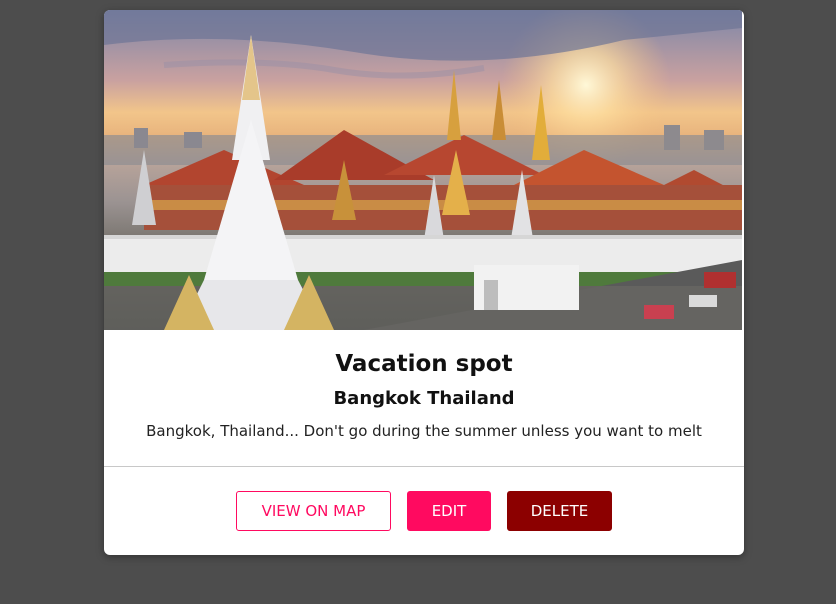 This screenshot has width=836, height=604. Describe the element at coordinates (313, 511) in the screenshot. I see `view-on-map-button: VIEW ON MAP` at that location.